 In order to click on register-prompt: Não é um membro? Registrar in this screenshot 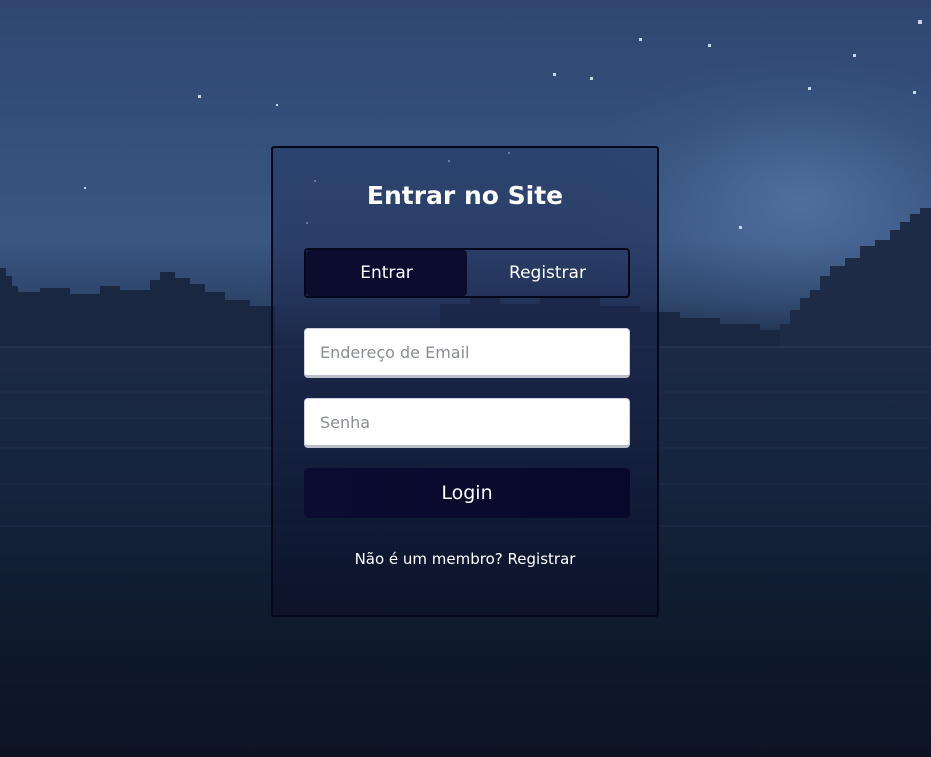, I will do `click(465, 559)`.